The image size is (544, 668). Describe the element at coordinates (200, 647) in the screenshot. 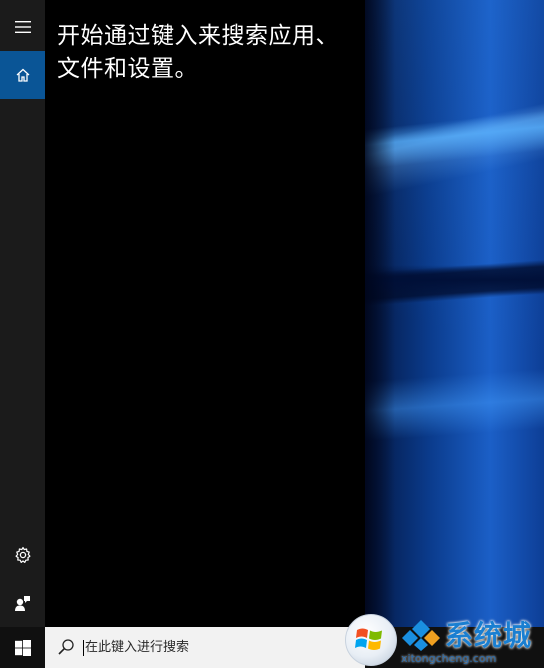

I see `search-input` at that location.